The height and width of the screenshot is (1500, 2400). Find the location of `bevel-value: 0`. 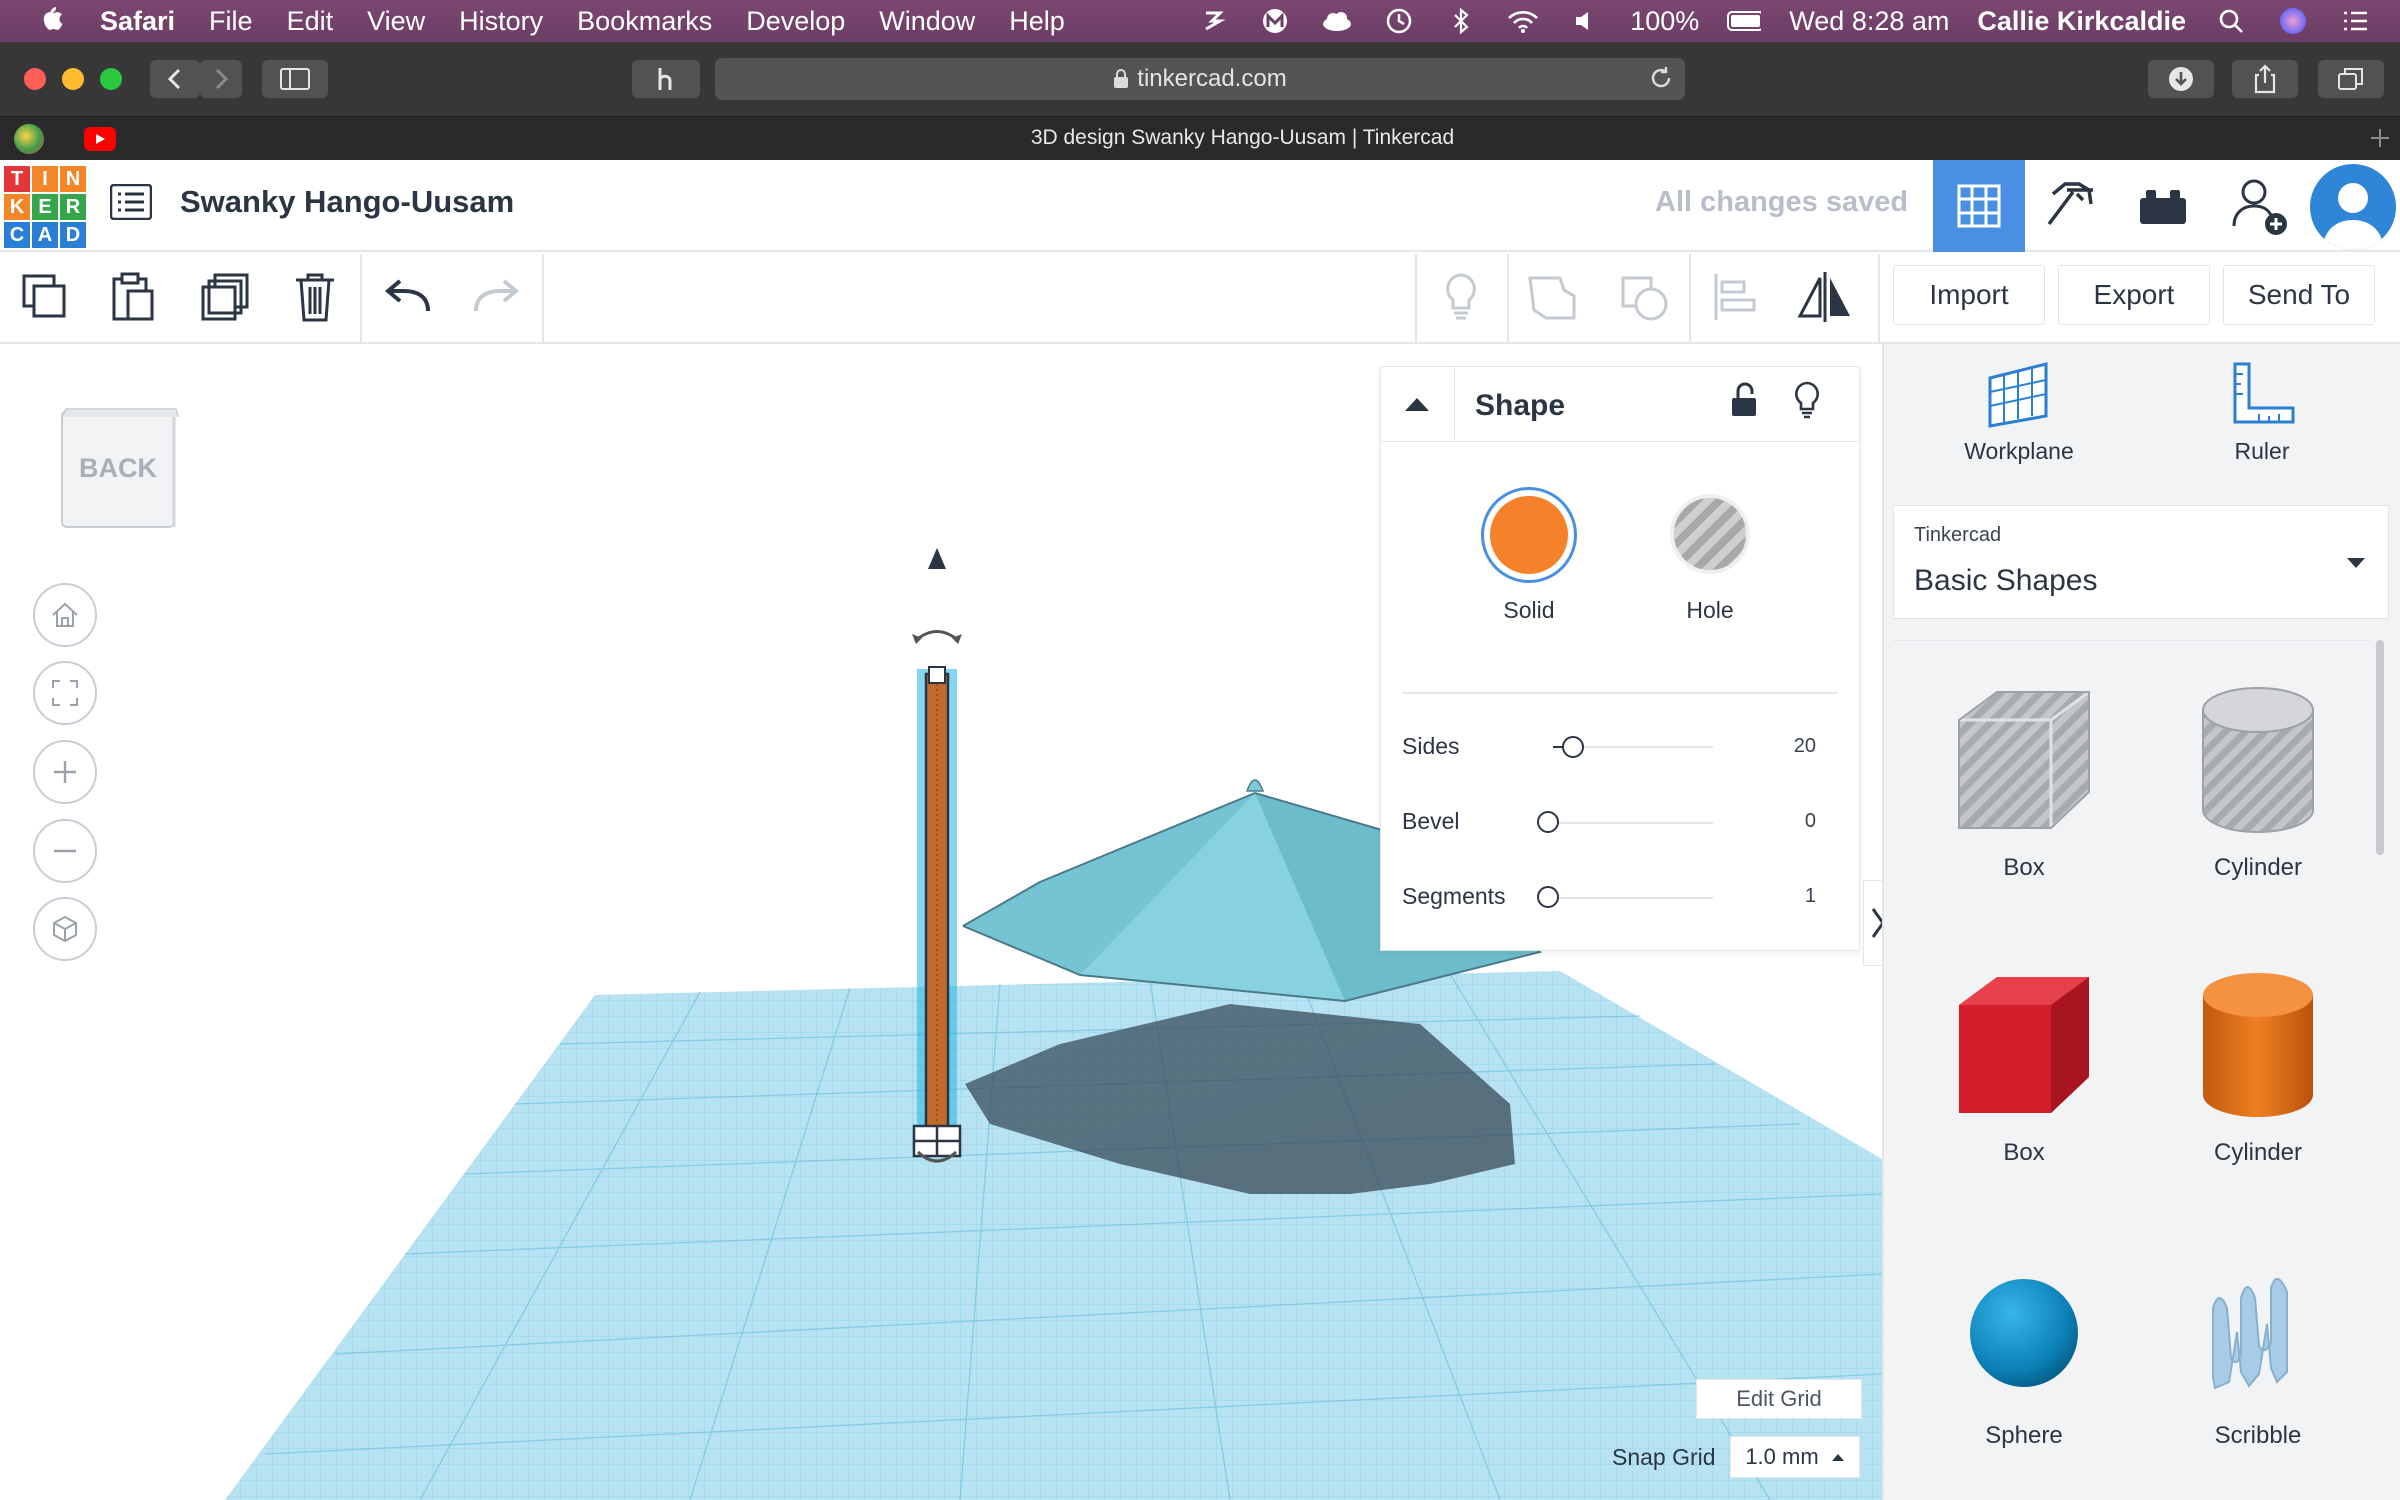

bevel-value: 0 is located at coordinates (1796, 821).